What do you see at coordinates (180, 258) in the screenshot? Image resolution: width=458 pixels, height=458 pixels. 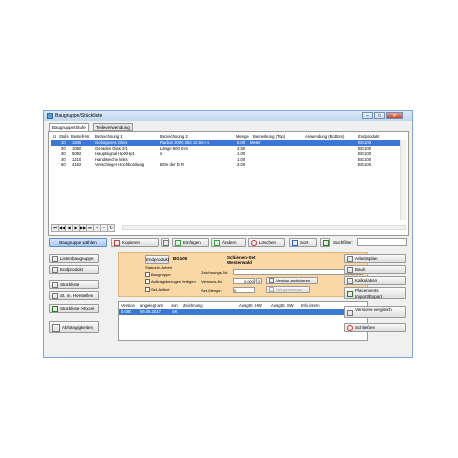 I see `endprodukt-value: BG100` at bounding box center [180, 258].